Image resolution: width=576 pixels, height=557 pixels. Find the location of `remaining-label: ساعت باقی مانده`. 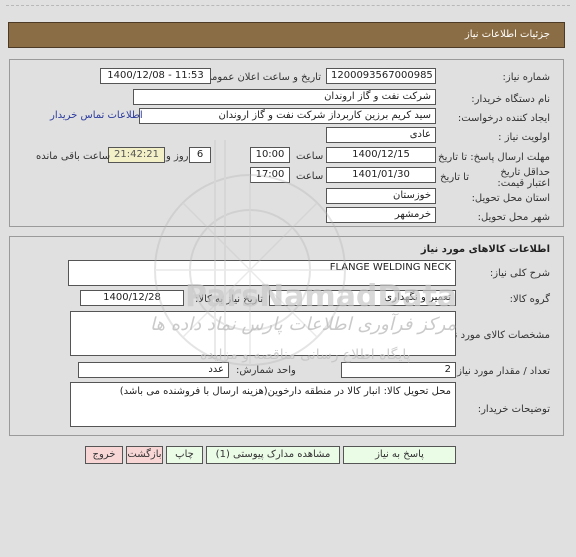

remaining-label: ساعت باقی مانده is located at coordinates (73, 156).